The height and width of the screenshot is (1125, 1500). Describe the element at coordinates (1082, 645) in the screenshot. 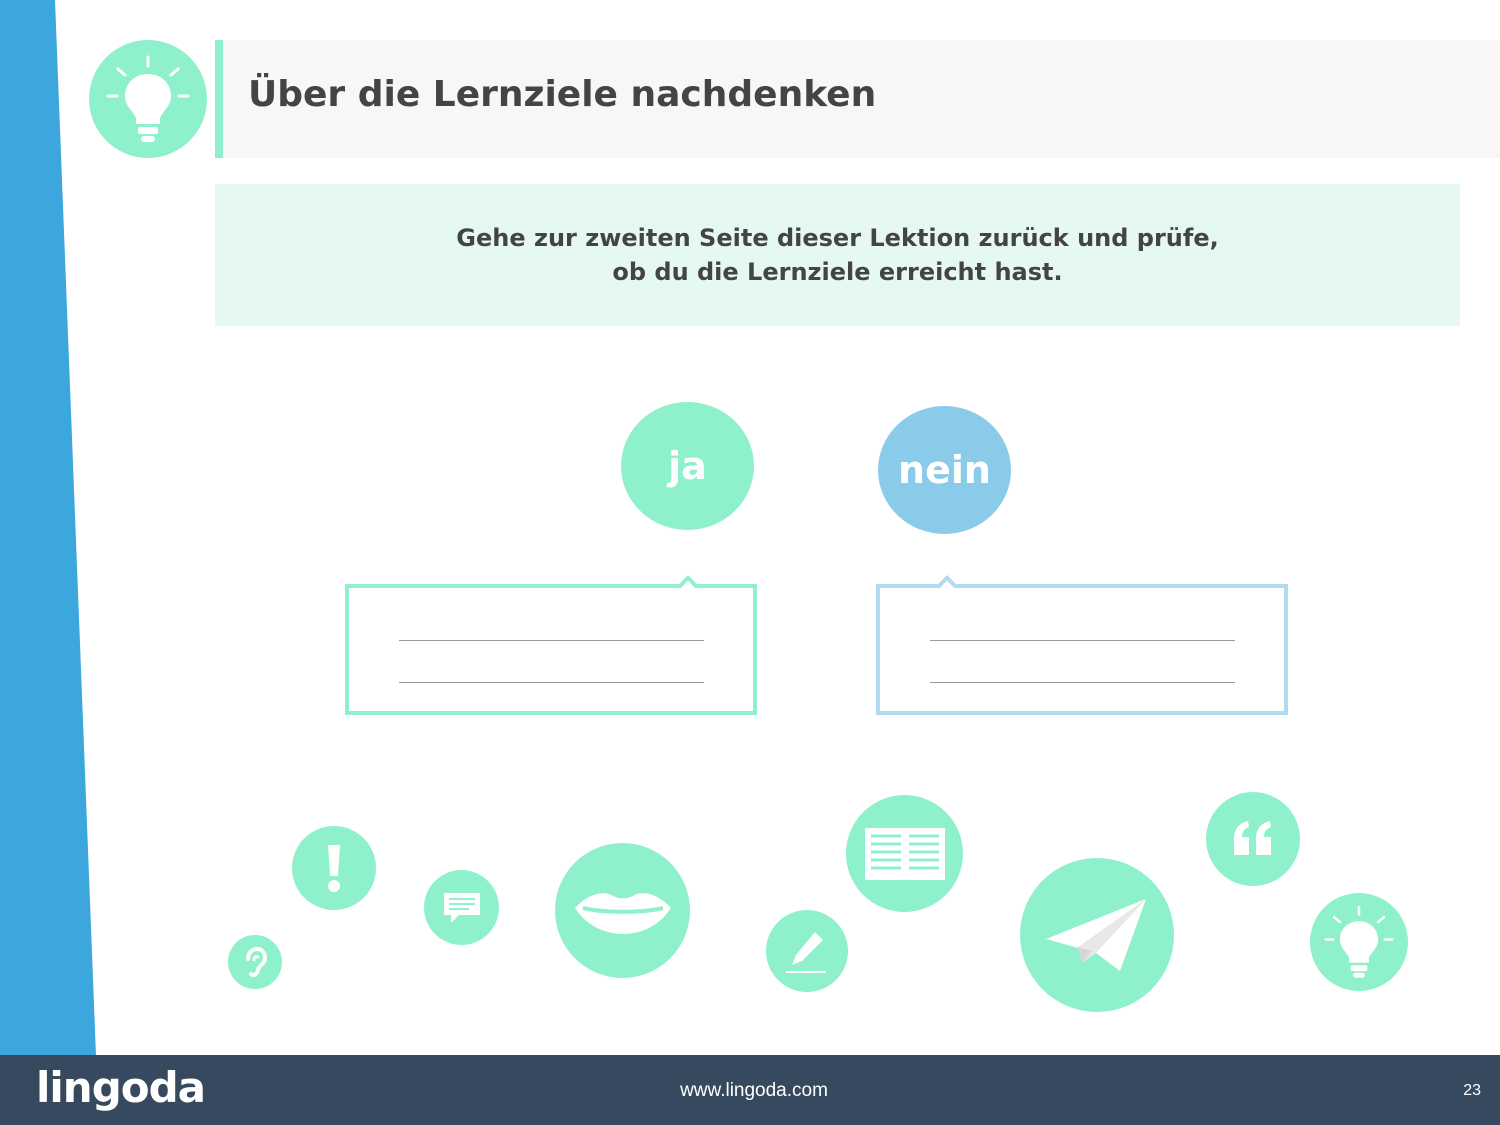

I see `no-answer-box` at that location.